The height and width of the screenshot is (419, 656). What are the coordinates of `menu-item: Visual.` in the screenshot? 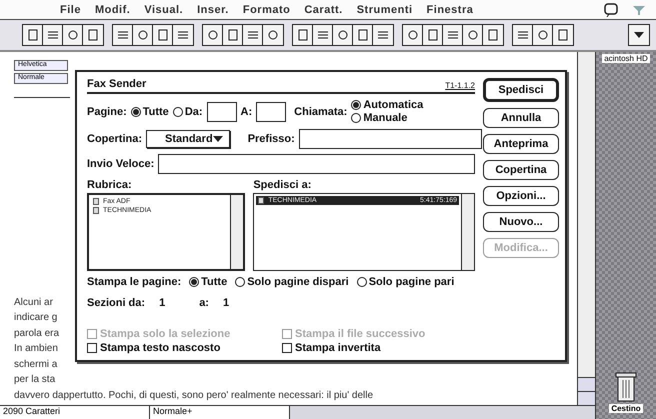 It's located at (164, 10).